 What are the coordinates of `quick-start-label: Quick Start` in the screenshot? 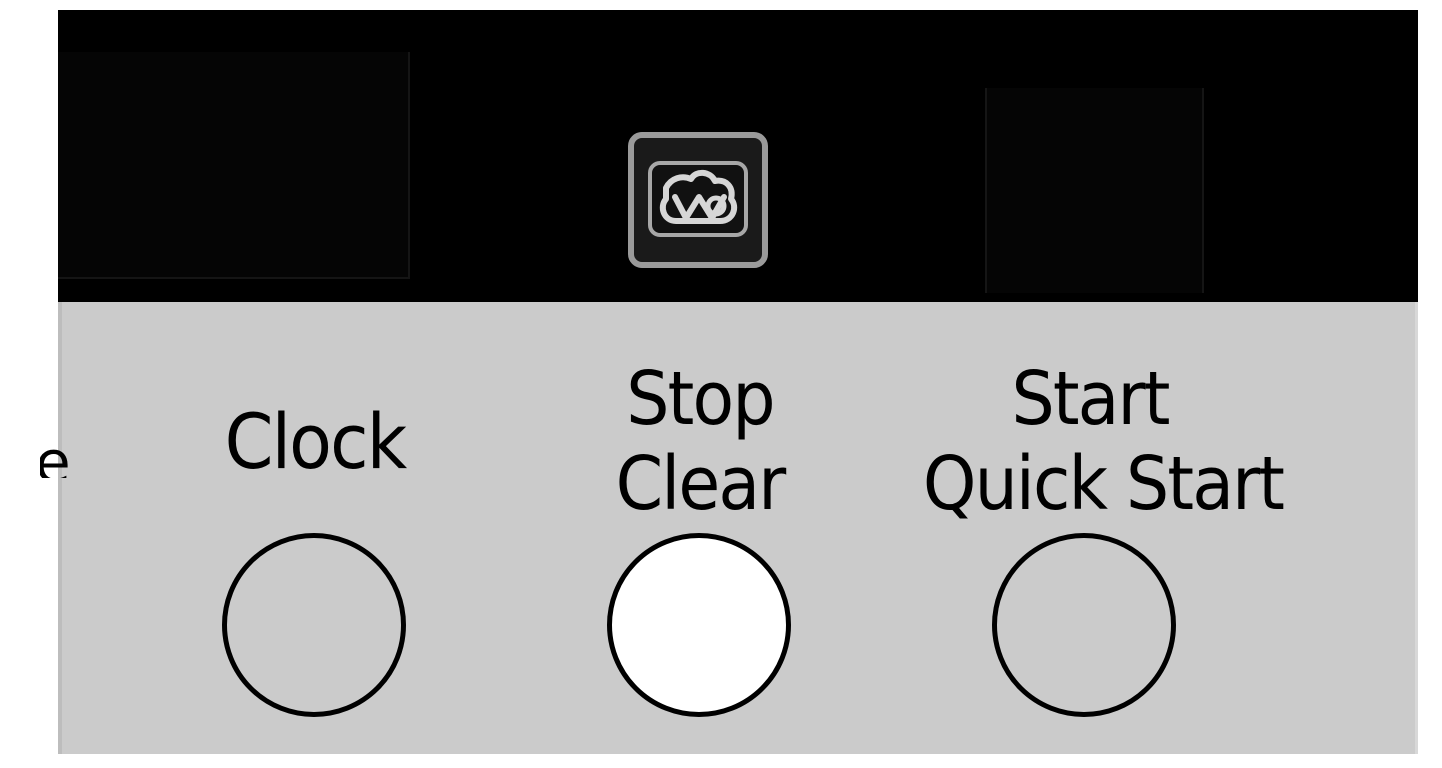 It's located at (1103, 484).